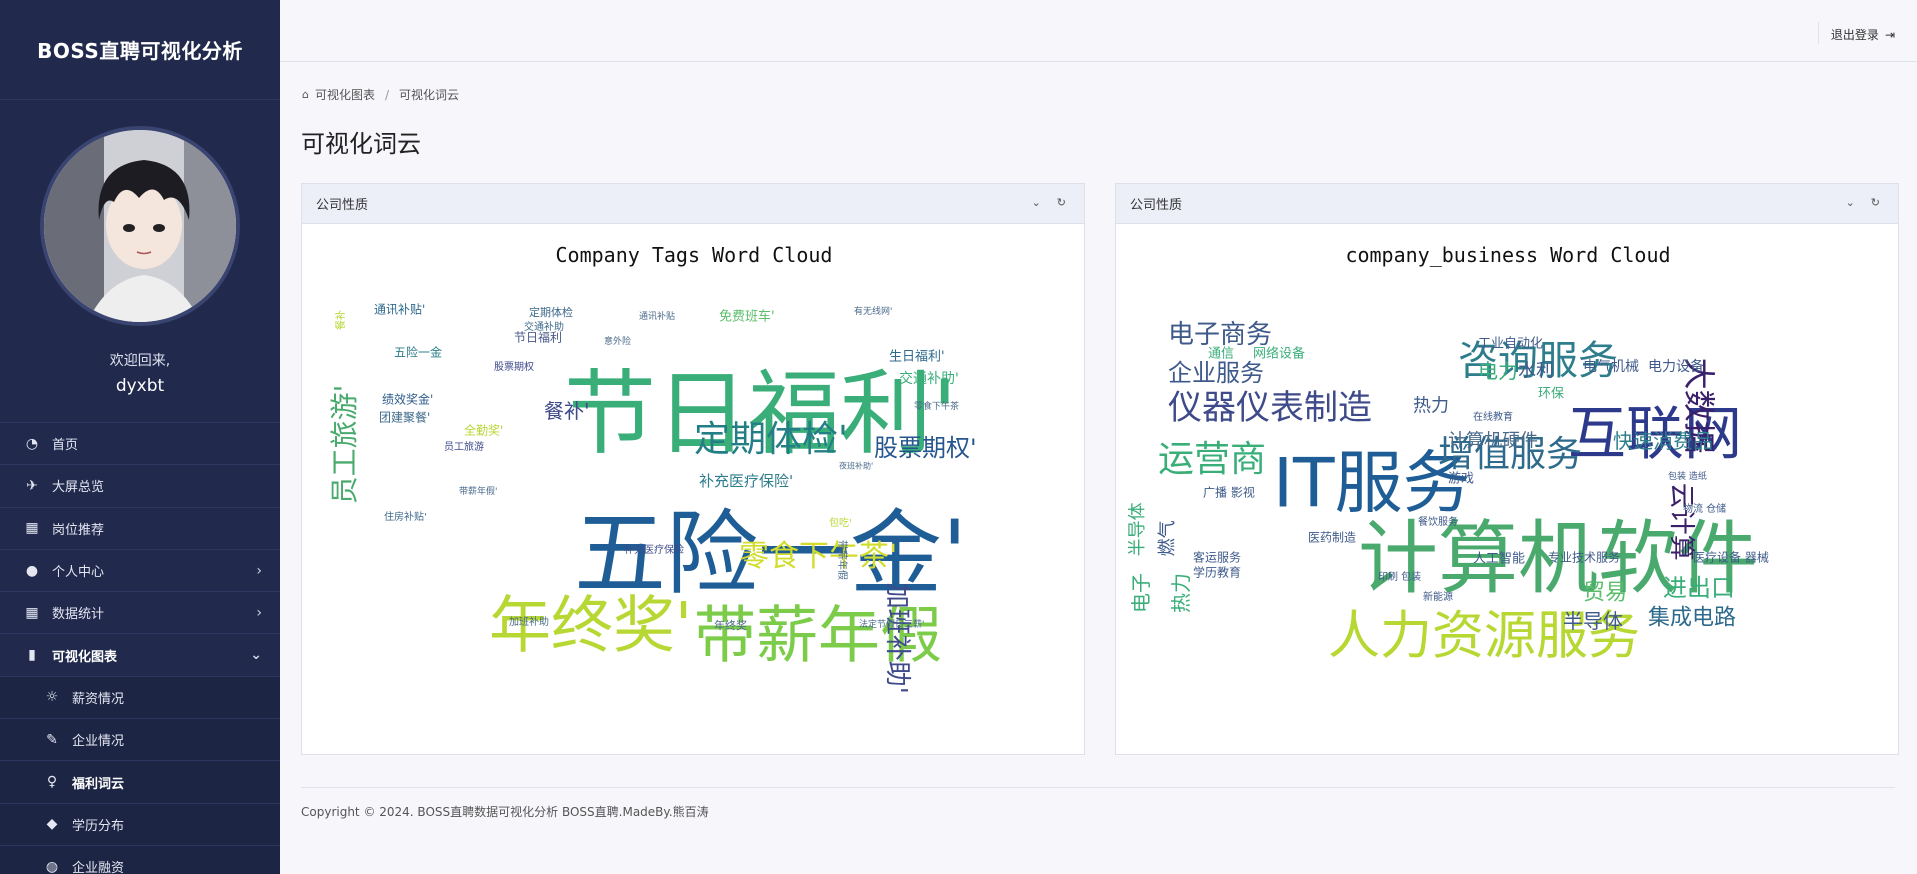  I want to click on sidebar-item-label: 企业融资, so click(98, 867).